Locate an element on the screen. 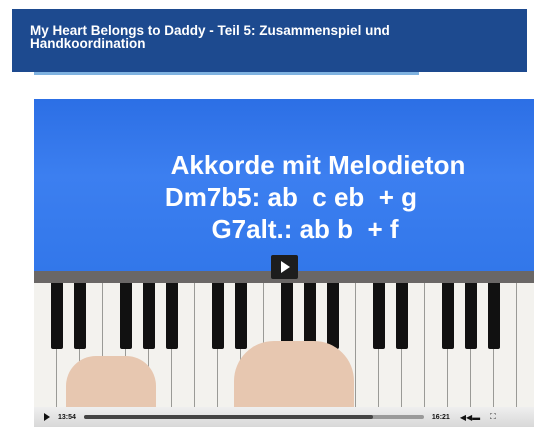 The height and width of the screenshot is (430, 537). center-play-button is located at coordinates (284, 267).